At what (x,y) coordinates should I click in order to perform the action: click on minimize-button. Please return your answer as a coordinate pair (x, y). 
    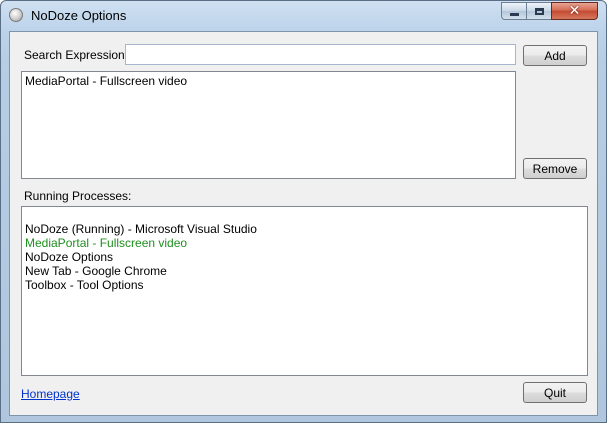
    Looking at the image, I should click on (514, 11).